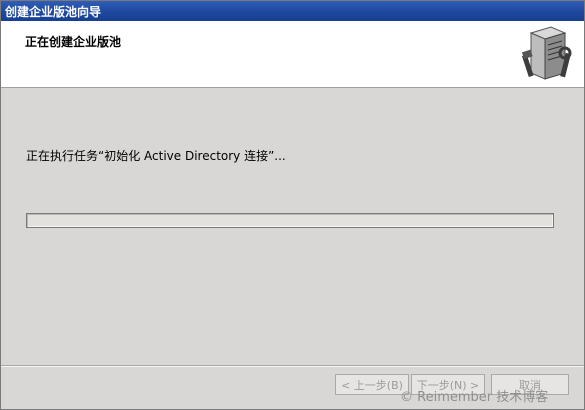  I want to click on button-divider, so click(292, 366).